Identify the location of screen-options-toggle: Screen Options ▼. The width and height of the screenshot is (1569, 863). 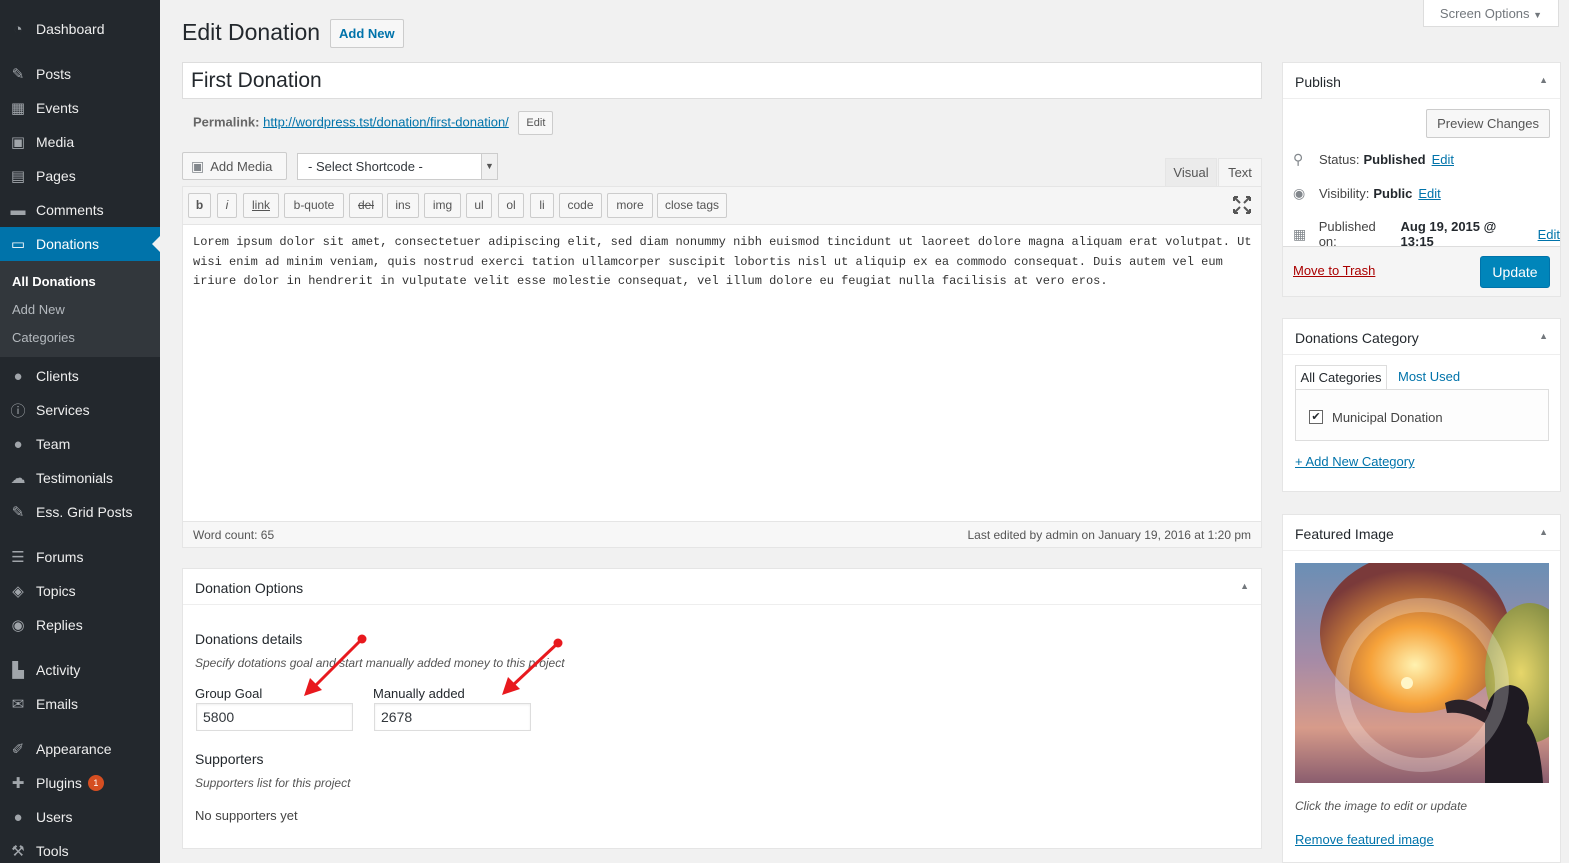
(1491, 13).